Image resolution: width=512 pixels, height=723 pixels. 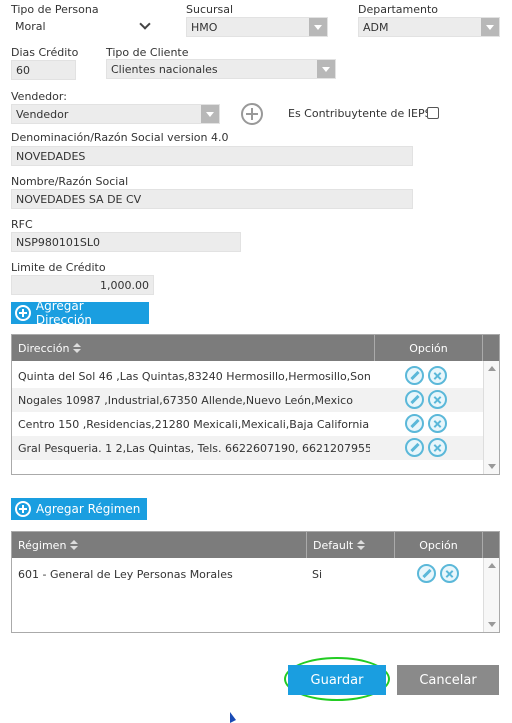 I want to click on vendedor-select: Vendedor, so click(x=115, y=114).